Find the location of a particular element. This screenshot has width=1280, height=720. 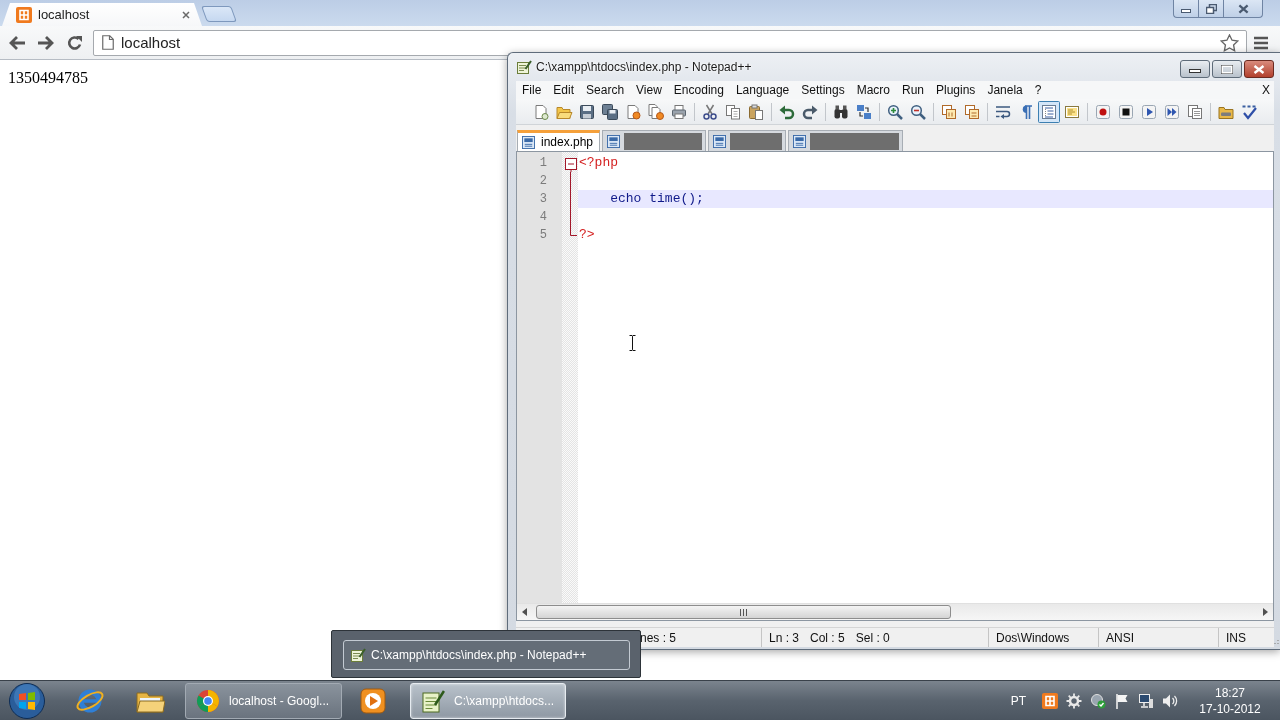

menu-item: Language is located at coordinates (762, 90).